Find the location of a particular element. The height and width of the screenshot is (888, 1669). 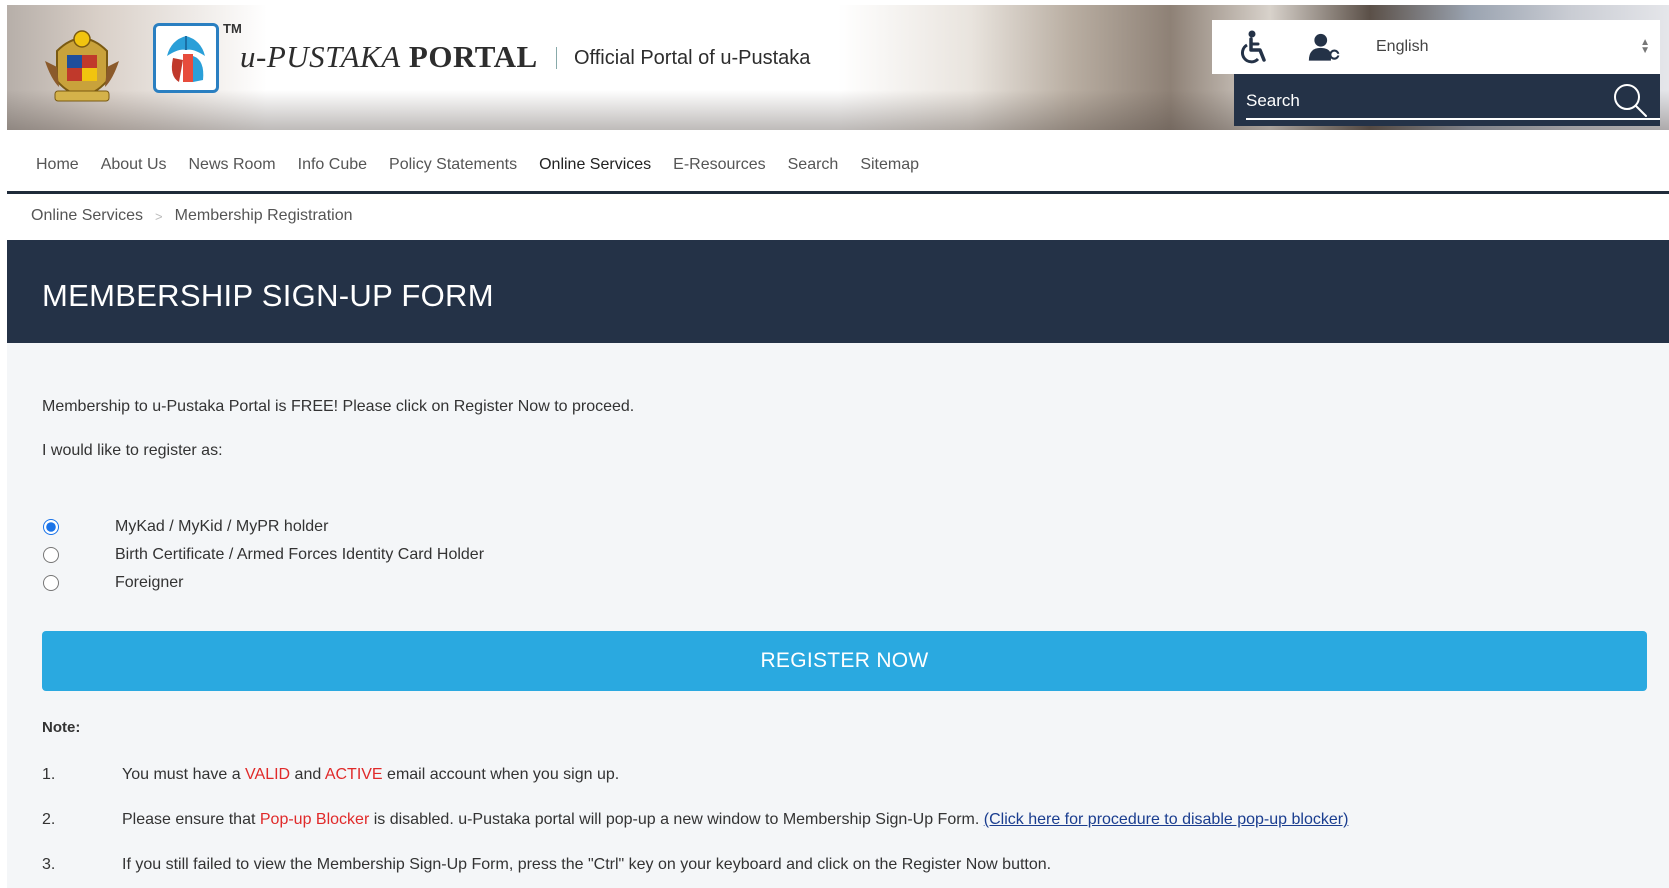

nav-e-resources: E-Resources is located at coordinates (719, 165).